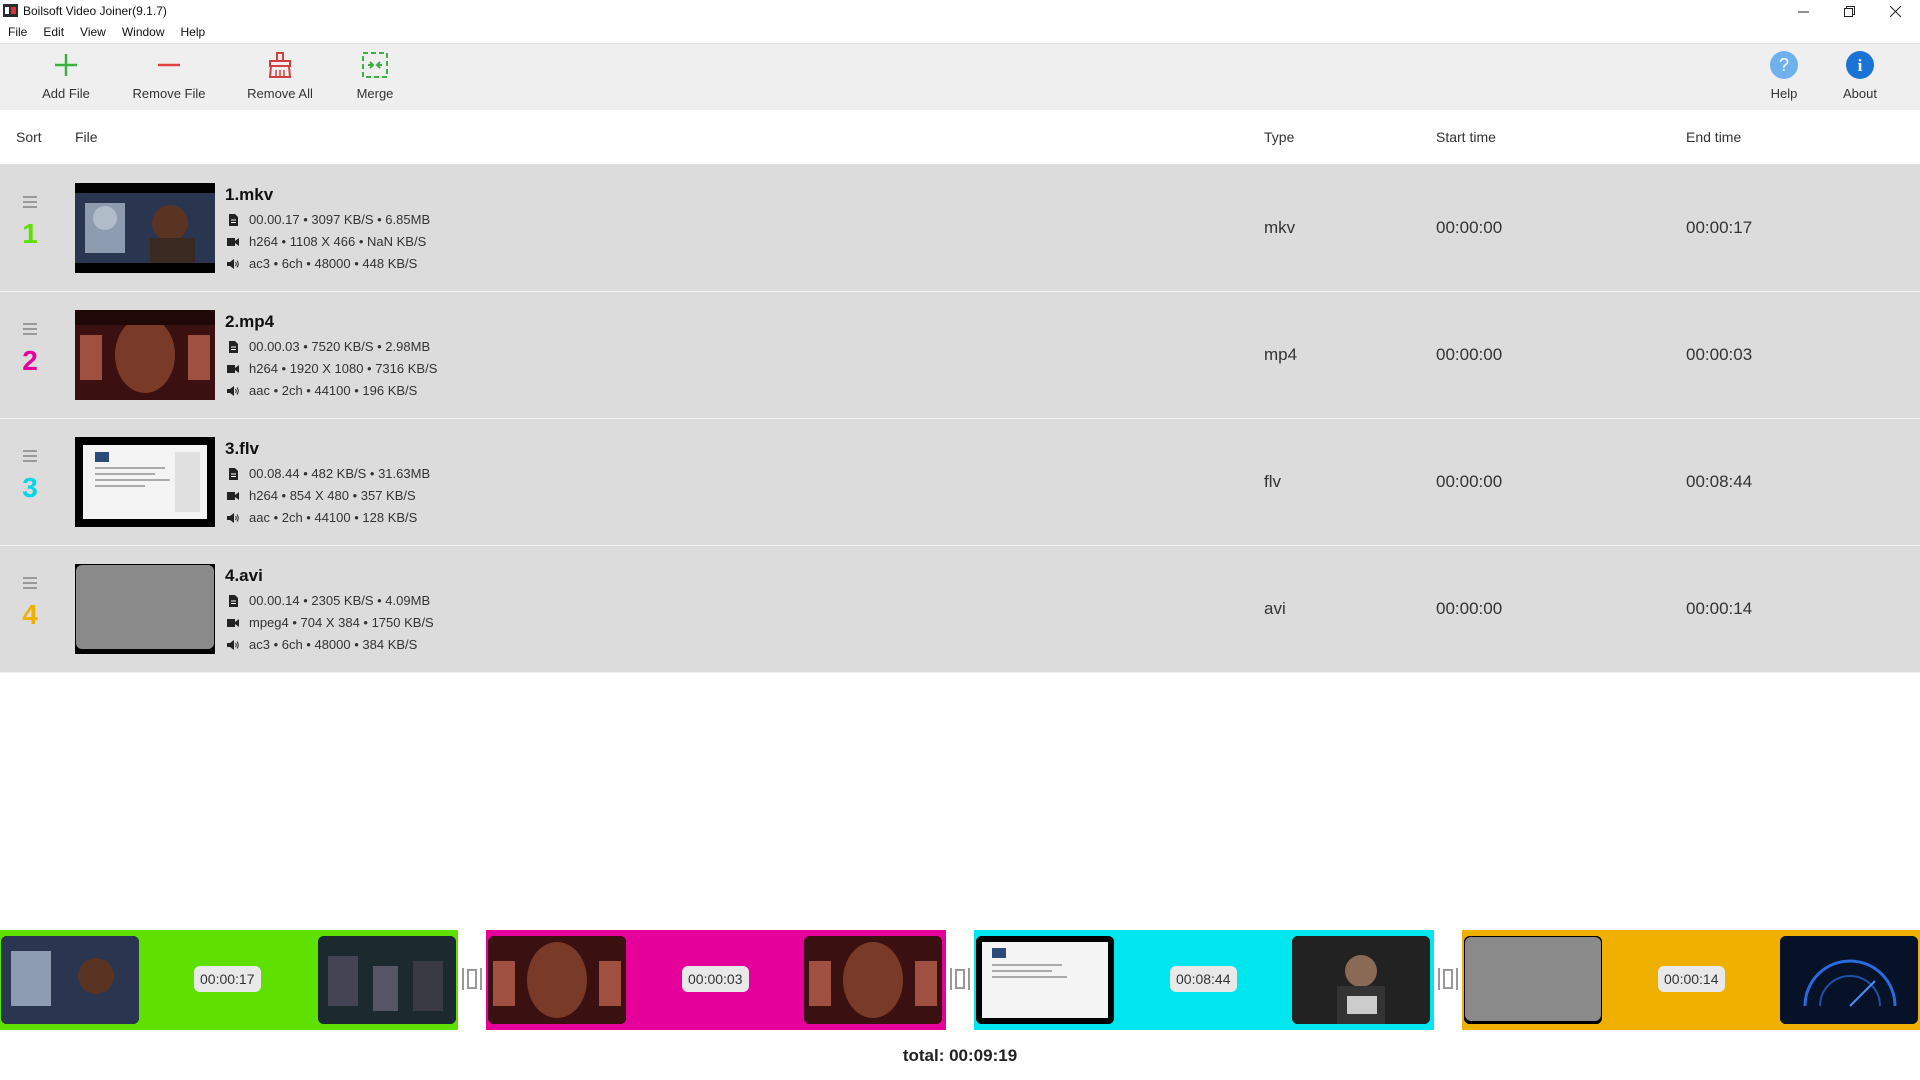 The image size is (1920, 1080). I want to click on sort-number: 1, so click(30, 233).